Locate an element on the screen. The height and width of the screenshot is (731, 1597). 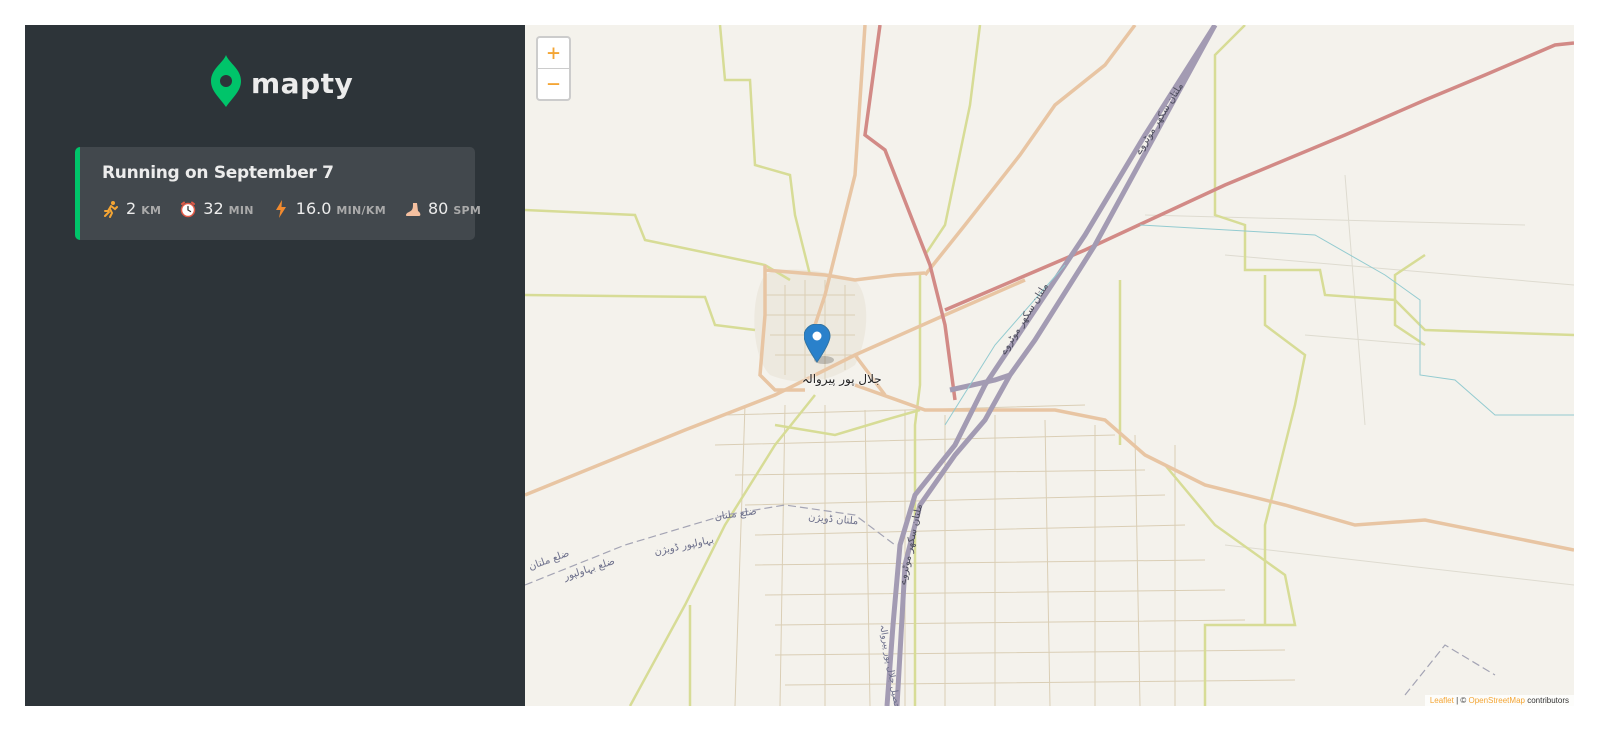
workout-pace: 16.0 MIN/KM is located at coordinates (329, 208).